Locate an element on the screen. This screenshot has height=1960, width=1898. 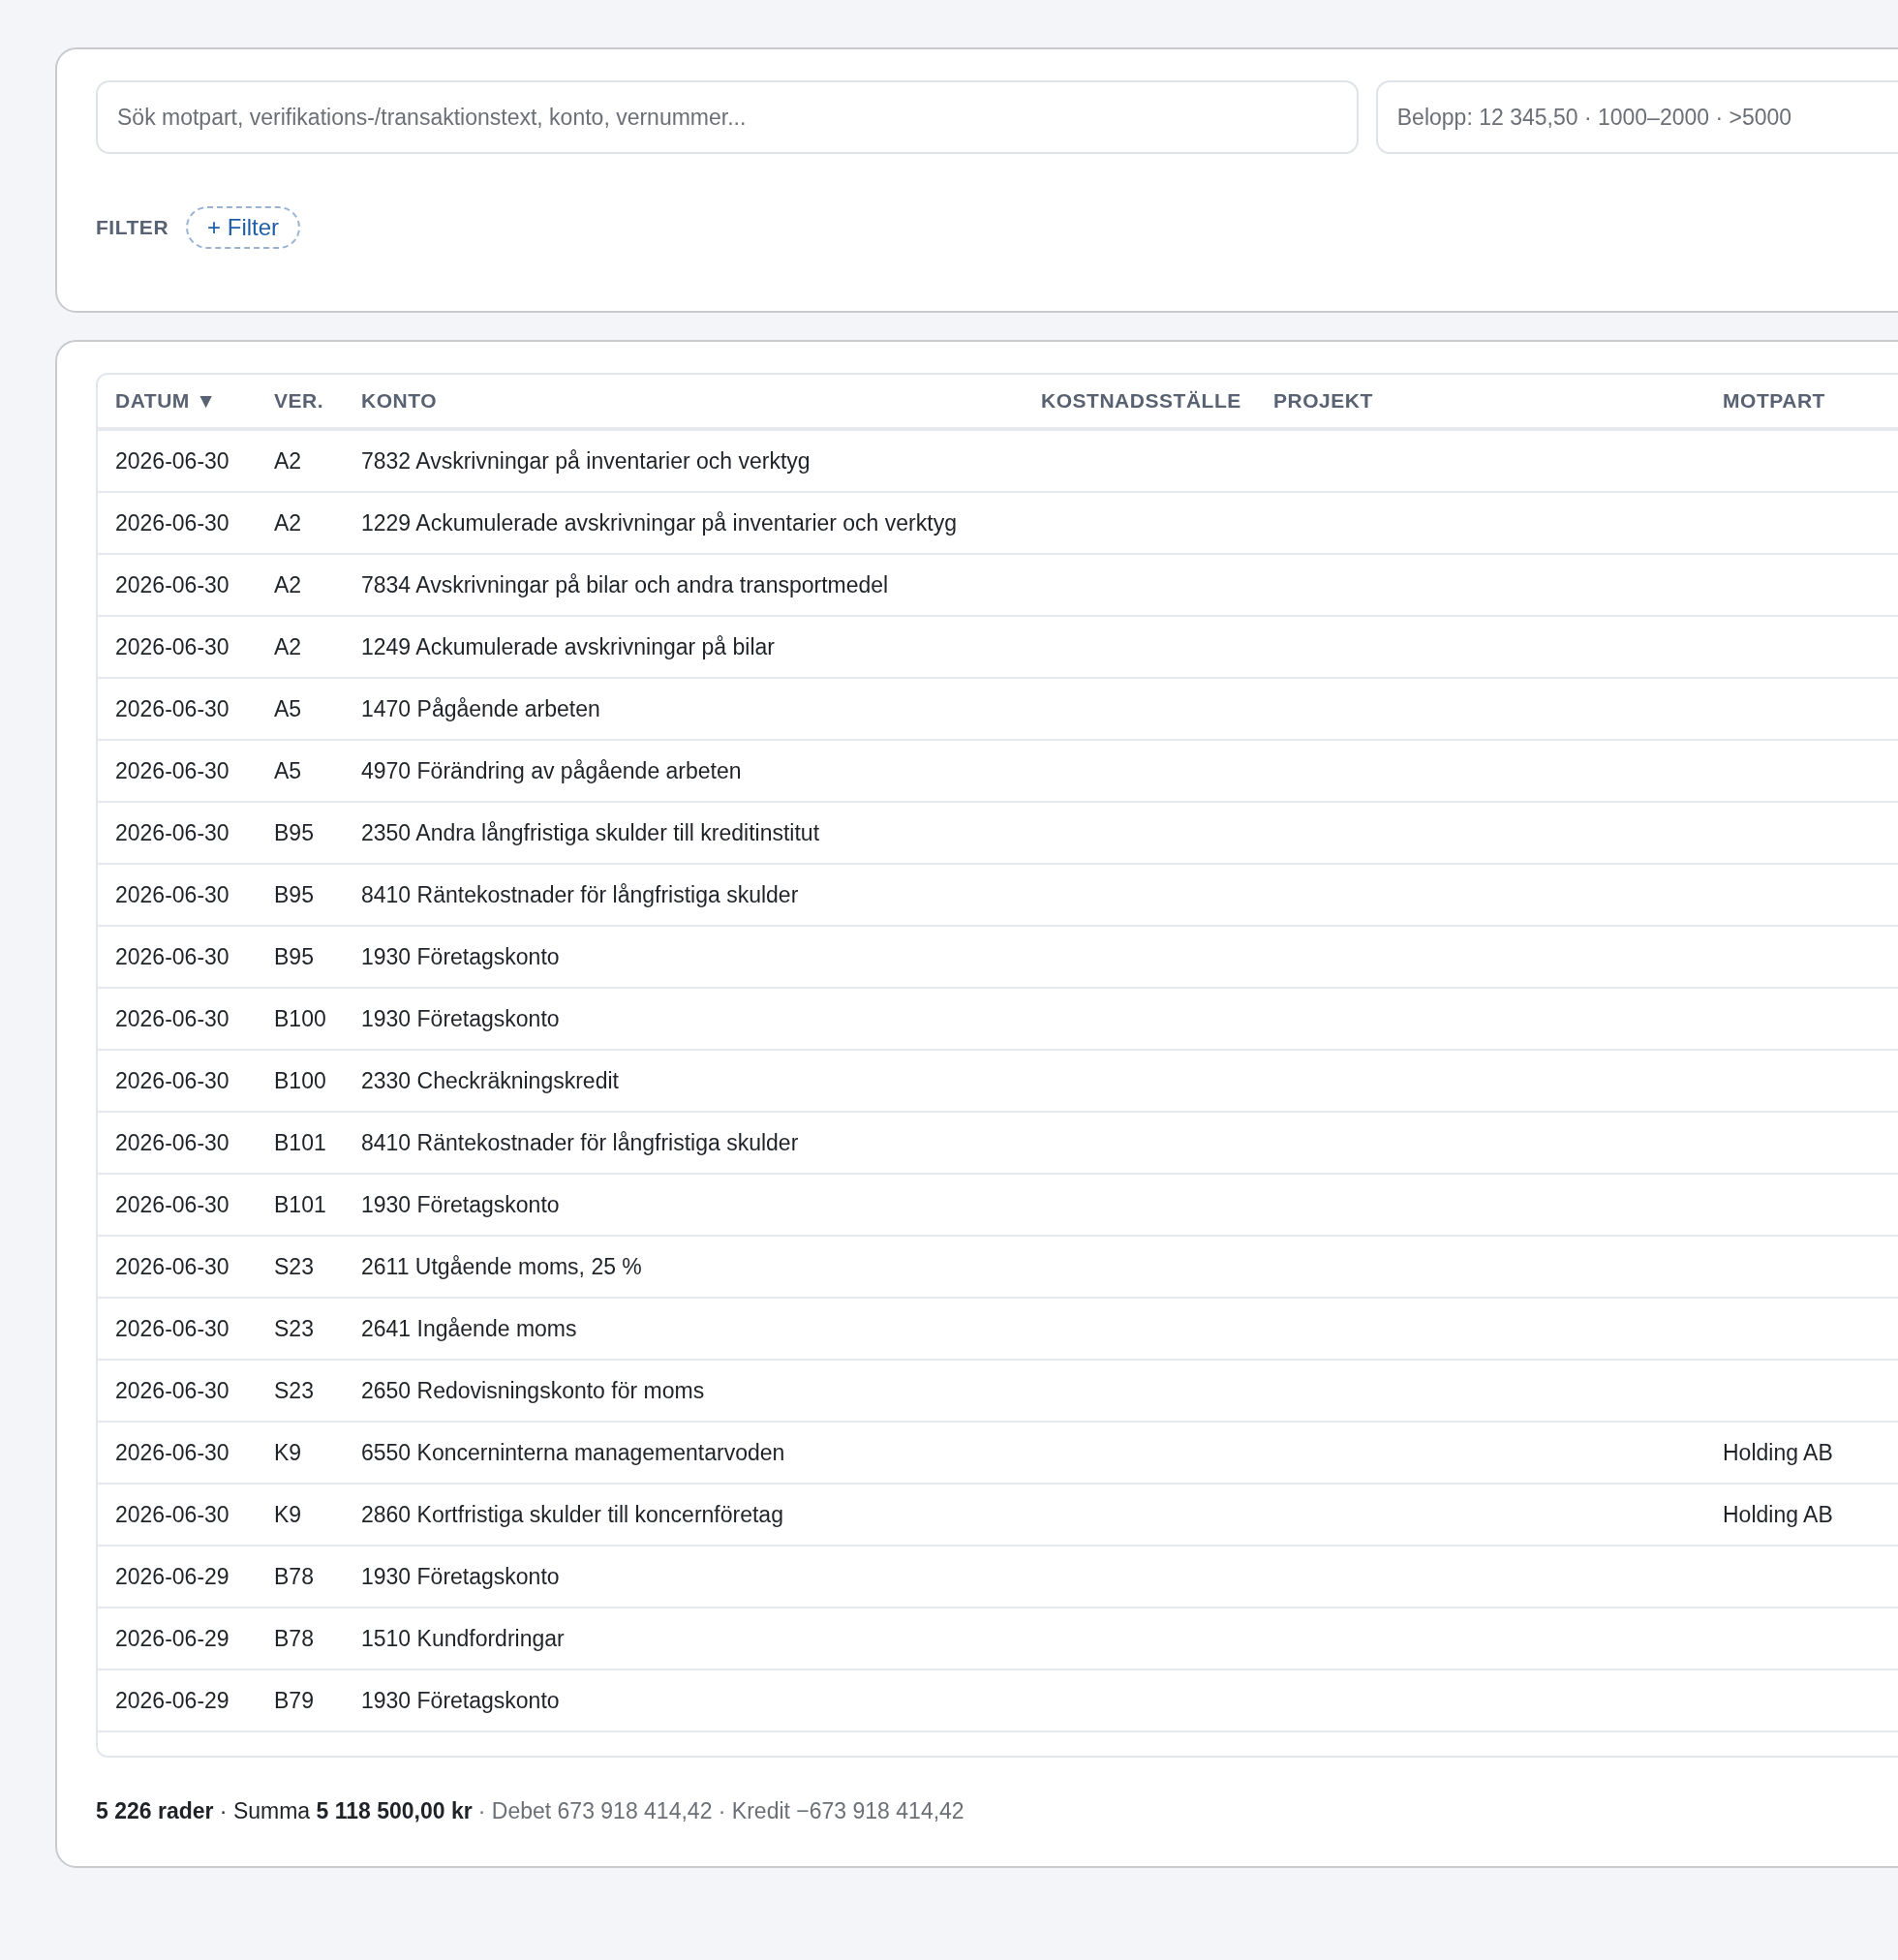
table-row: 2026-06-30 A2 1229 Ackumulerade avskrivningar på inventarier och verktyg is located at coordinates (998, 524).